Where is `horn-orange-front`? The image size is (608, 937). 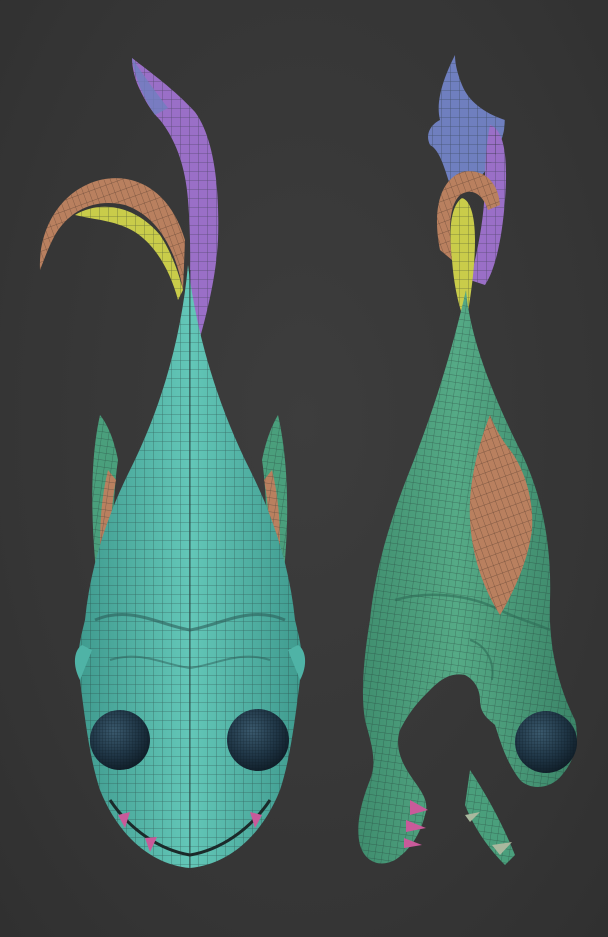 horn-orange-front is located at coordinates (112, 239).